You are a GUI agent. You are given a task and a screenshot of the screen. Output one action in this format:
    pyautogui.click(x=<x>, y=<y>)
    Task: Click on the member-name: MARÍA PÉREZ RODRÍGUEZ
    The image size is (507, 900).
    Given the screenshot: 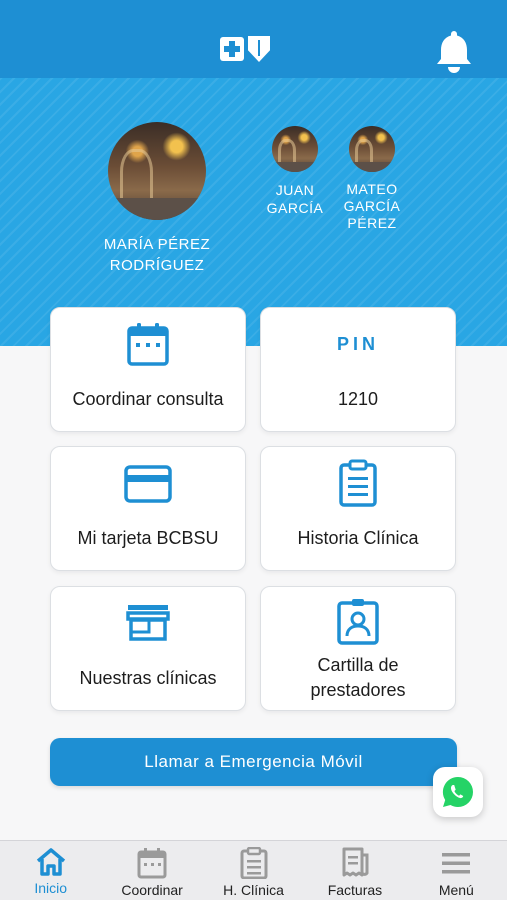 What is the action you would take?
    pyautogui.click(x=157, y=255)
    